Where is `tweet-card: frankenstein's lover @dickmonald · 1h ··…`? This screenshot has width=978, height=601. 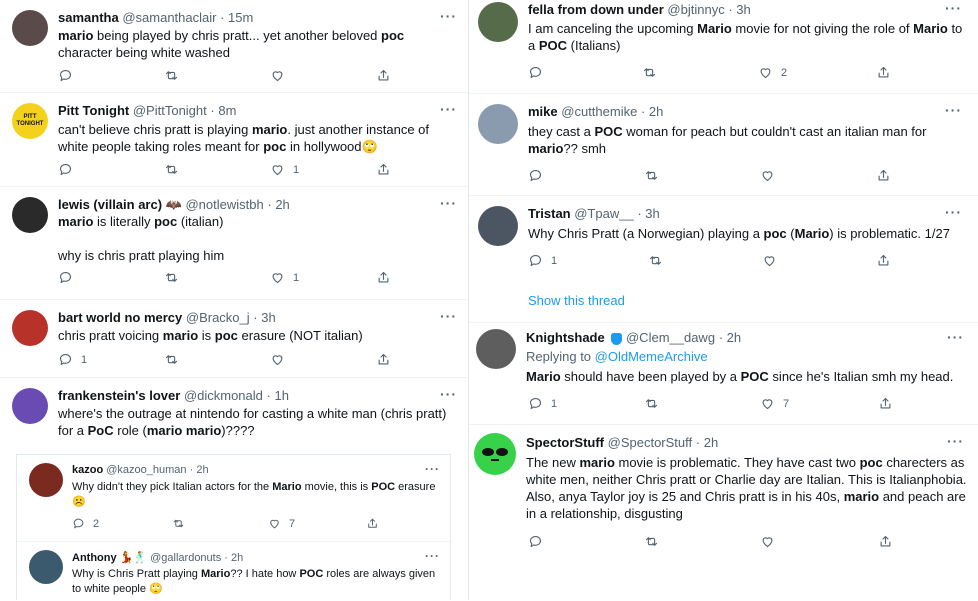 tweet-card: frankenstein's lover @dickmonald · 1h ··… is located at coordinates (234, 418).